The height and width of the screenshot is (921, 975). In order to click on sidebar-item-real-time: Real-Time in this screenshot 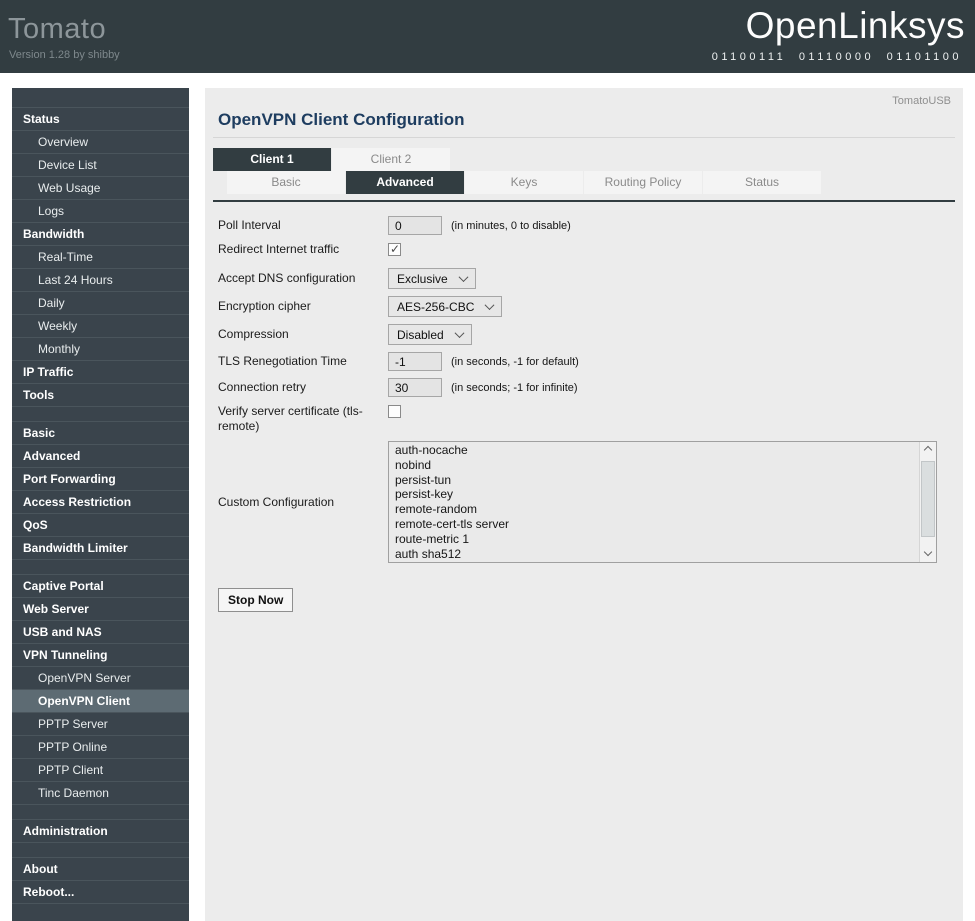, I will do `click(100, 256)`.